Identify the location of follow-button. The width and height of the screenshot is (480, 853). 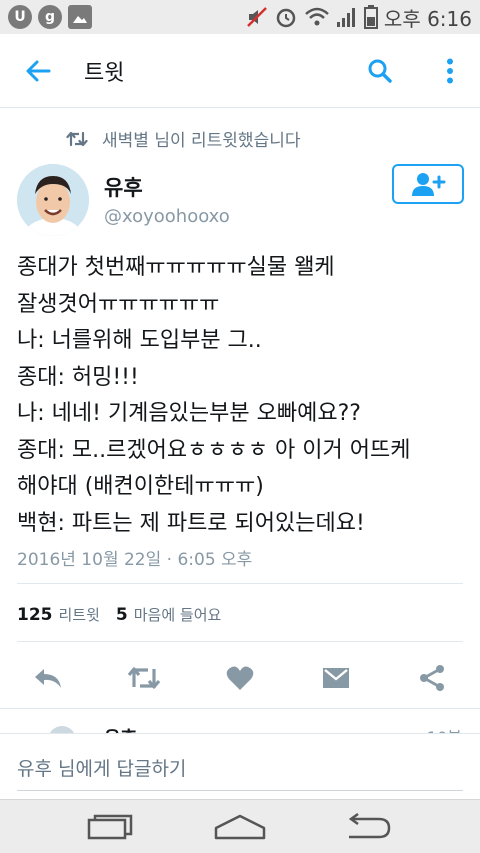
(428, 184).